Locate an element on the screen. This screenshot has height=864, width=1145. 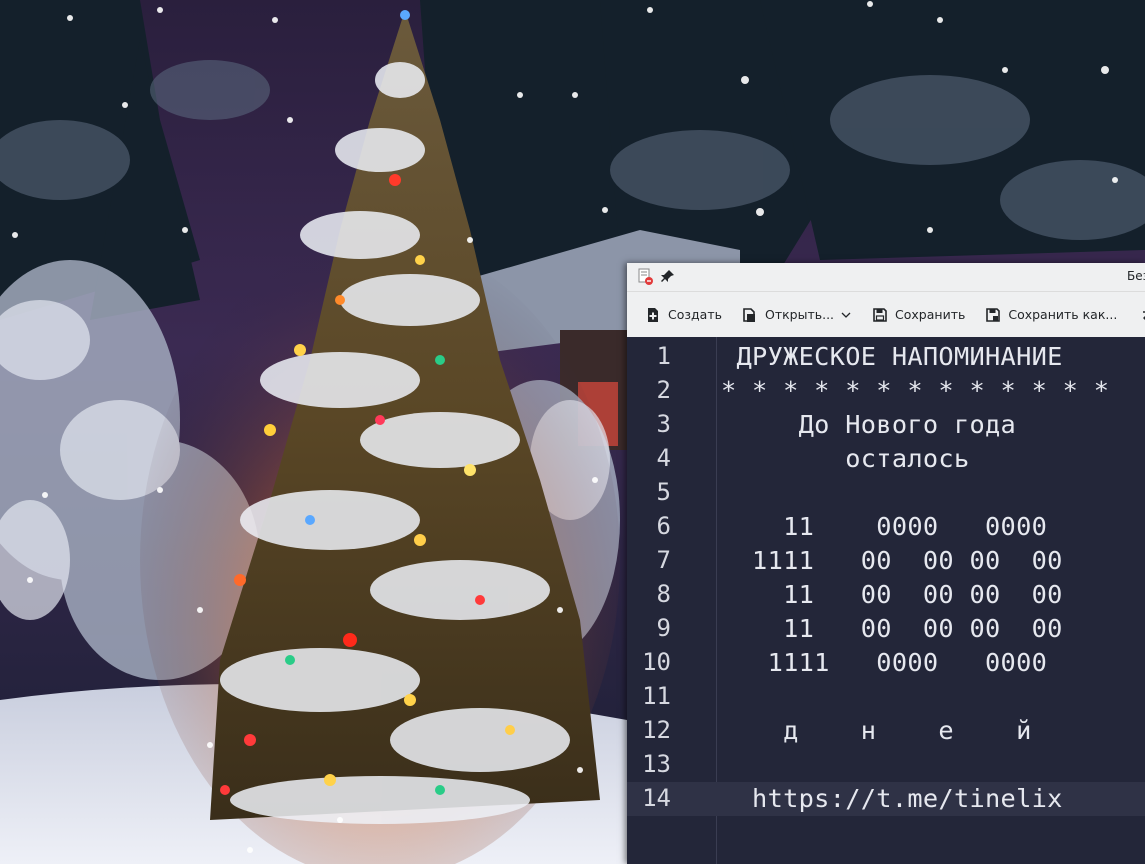
line-number: 14 is located at coordinates (656, 798).